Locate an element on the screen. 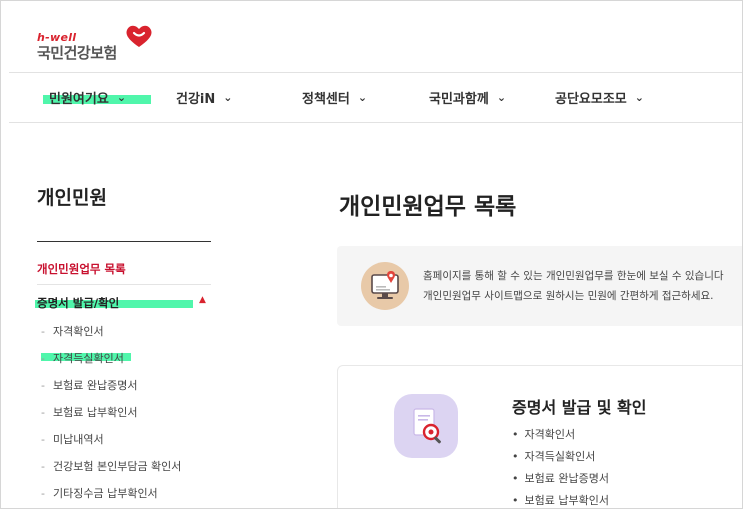  sidebar-subitem-label: 자격득실확인서 is located at coordinates (88, 358).